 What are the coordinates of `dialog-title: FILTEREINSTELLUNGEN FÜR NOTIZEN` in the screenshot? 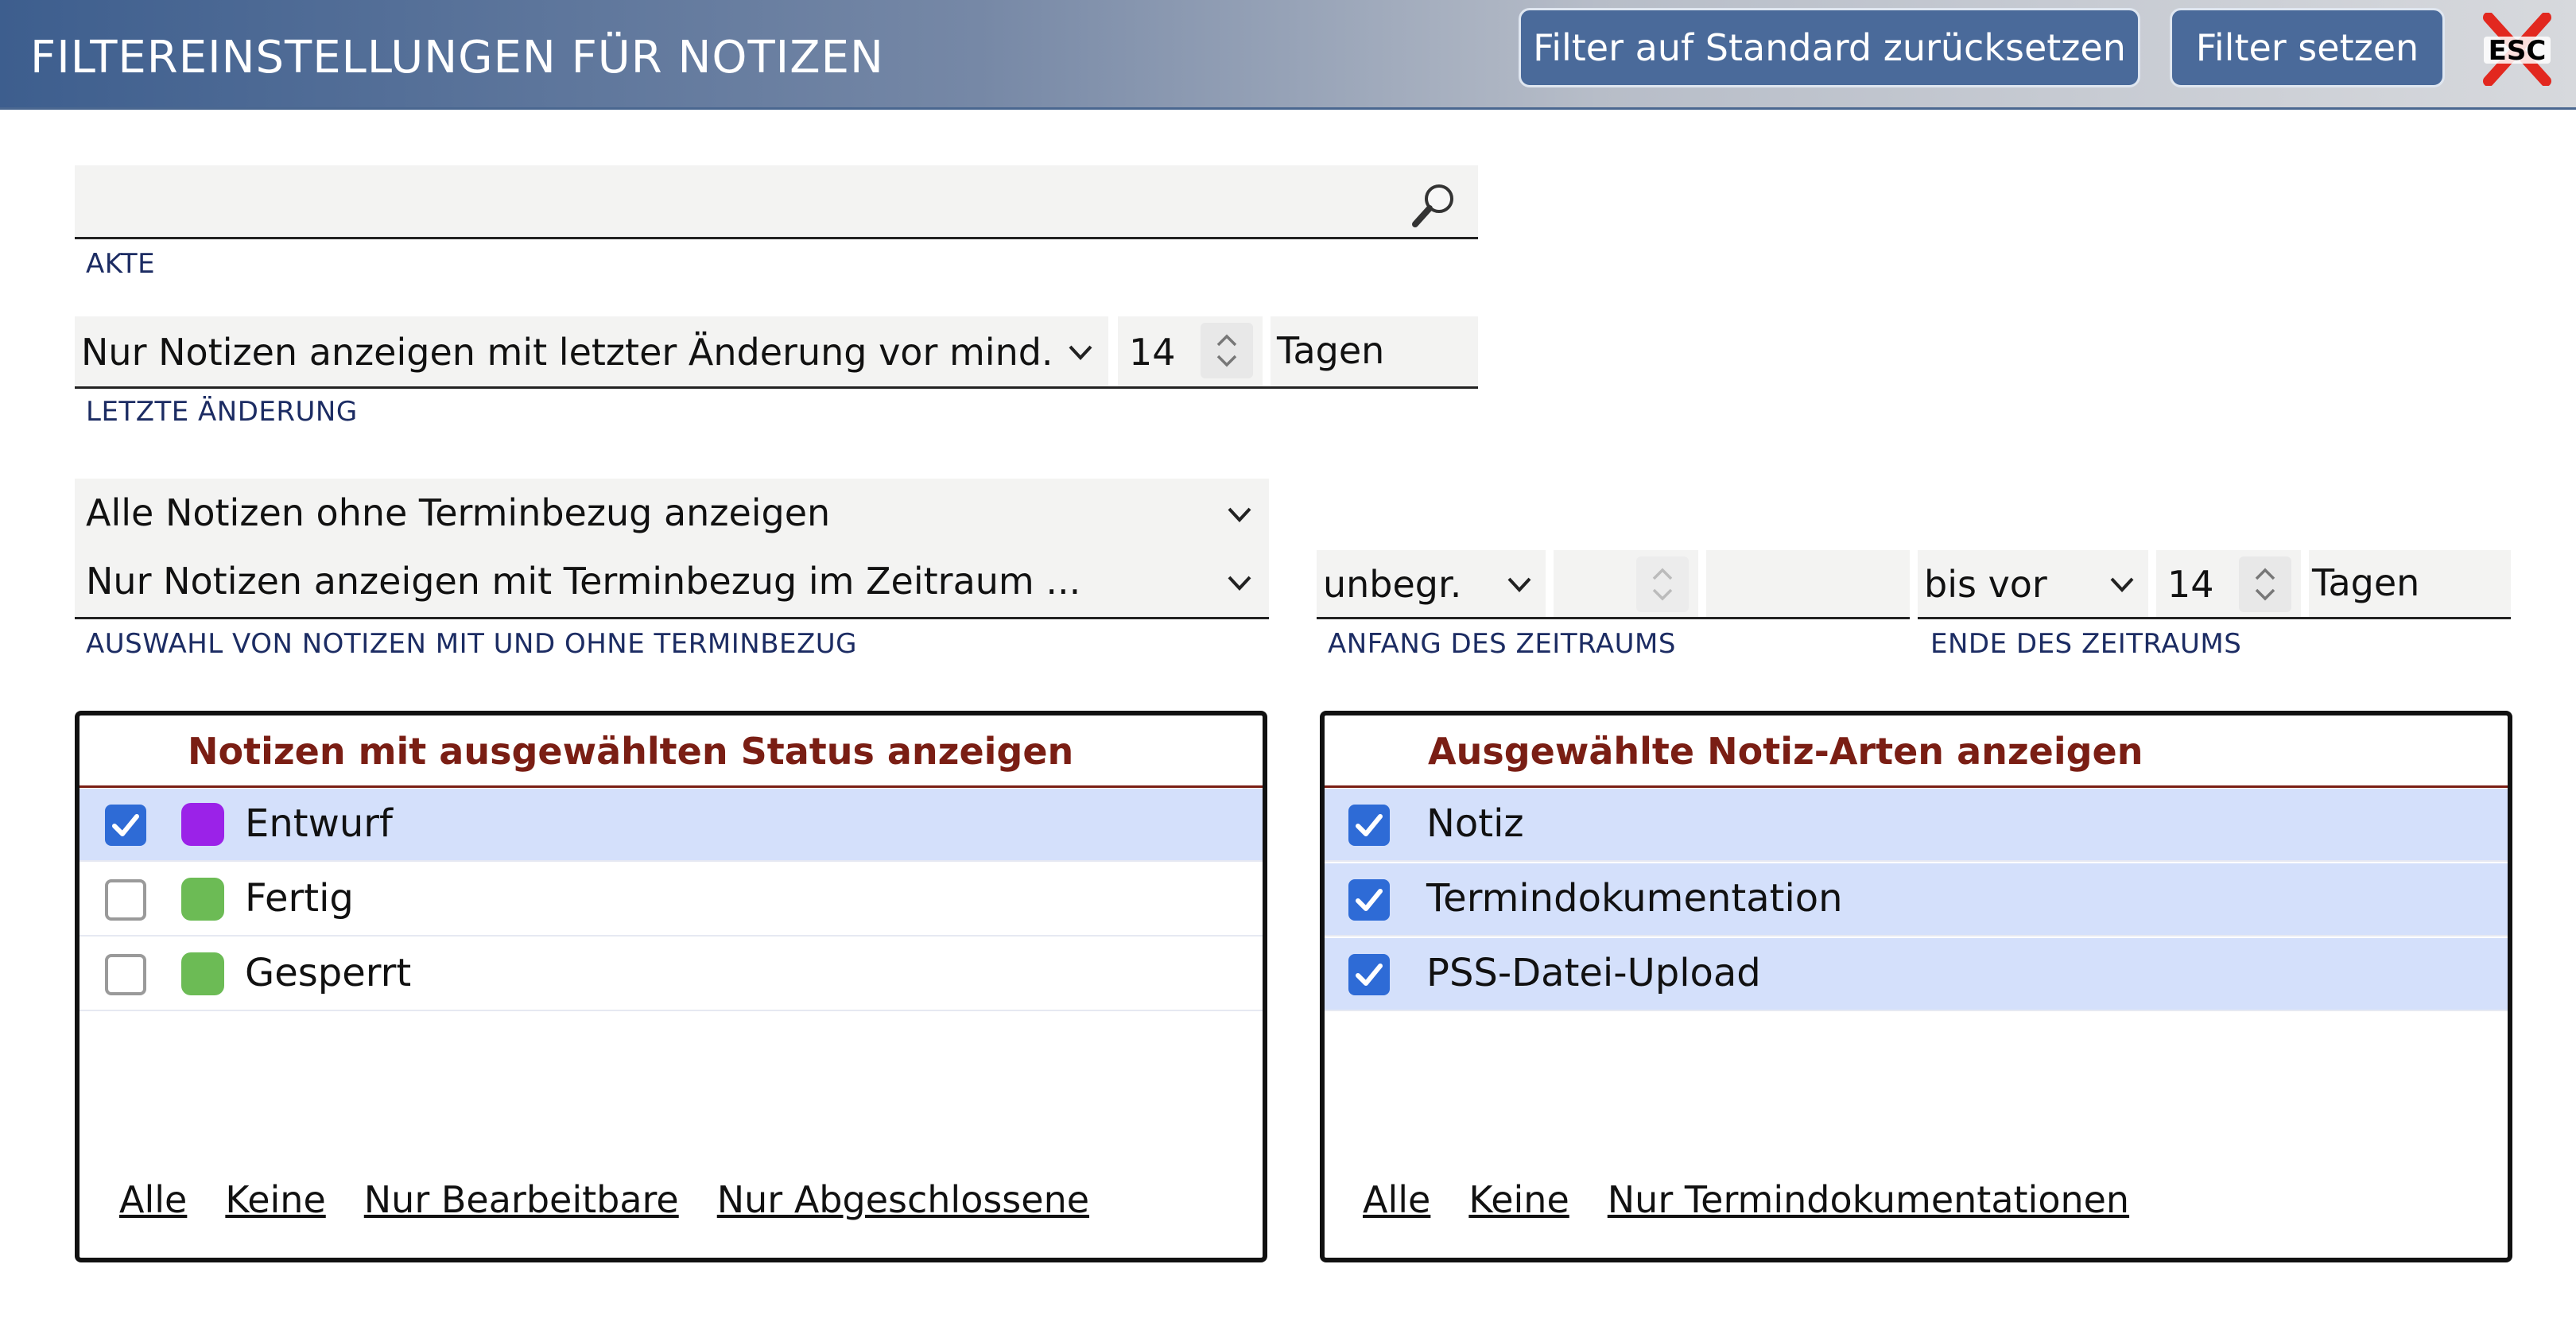 It's located at (457, 58).